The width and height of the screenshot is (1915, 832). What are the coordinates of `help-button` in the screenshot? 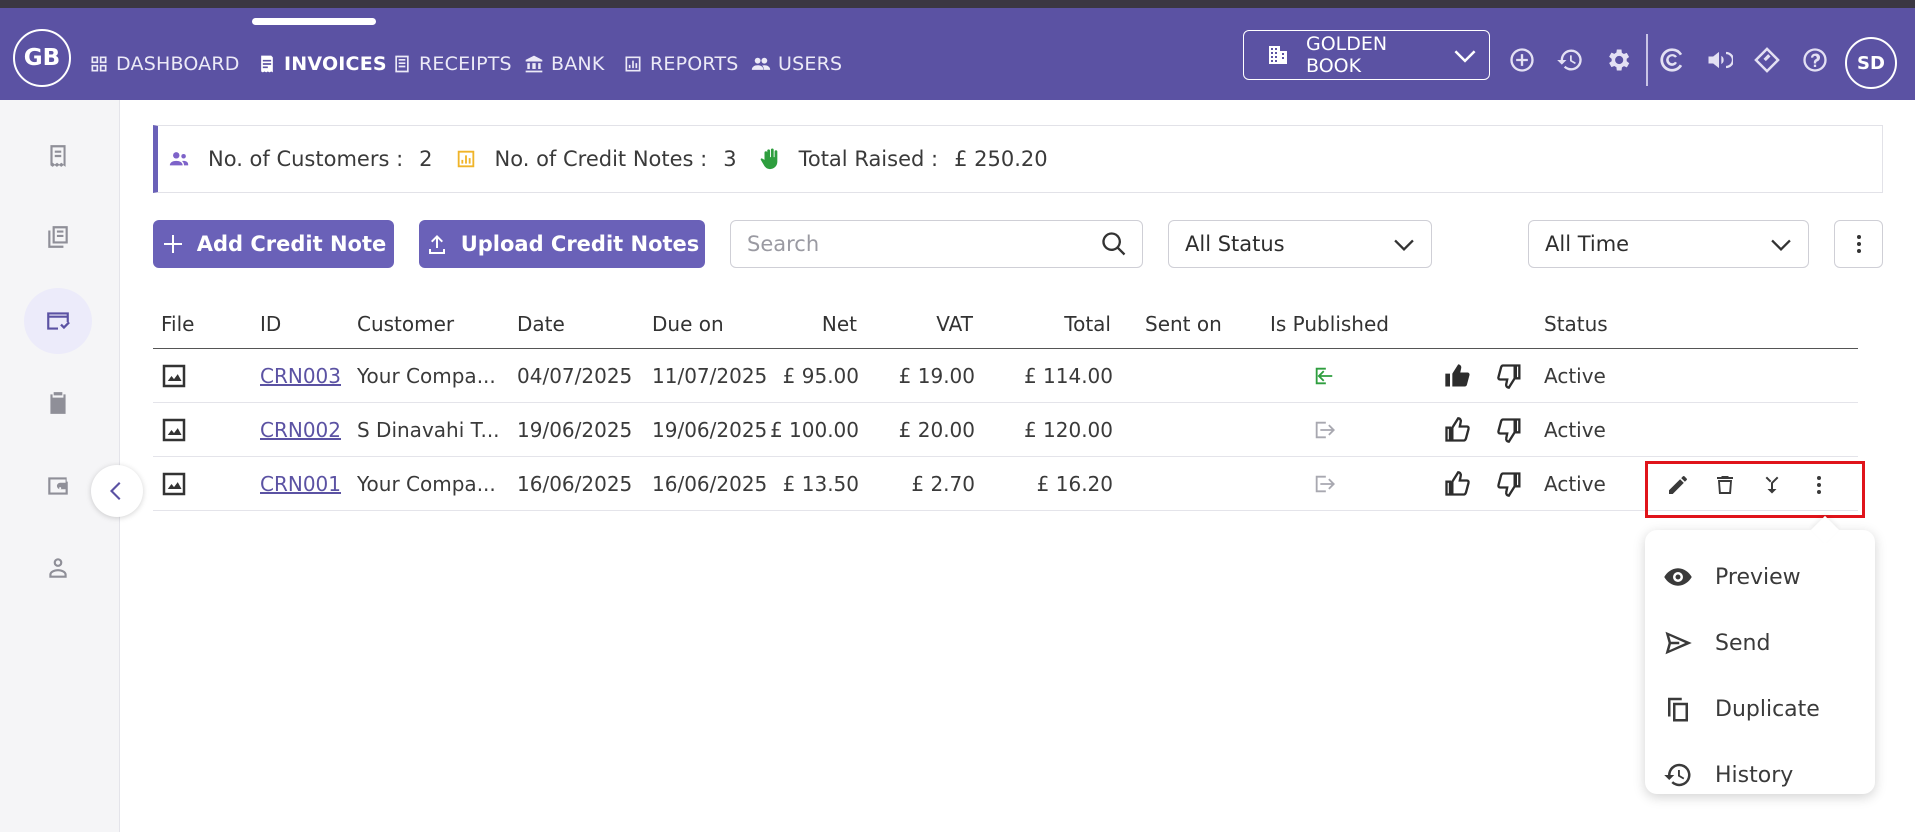 It's located at (1815, 60).